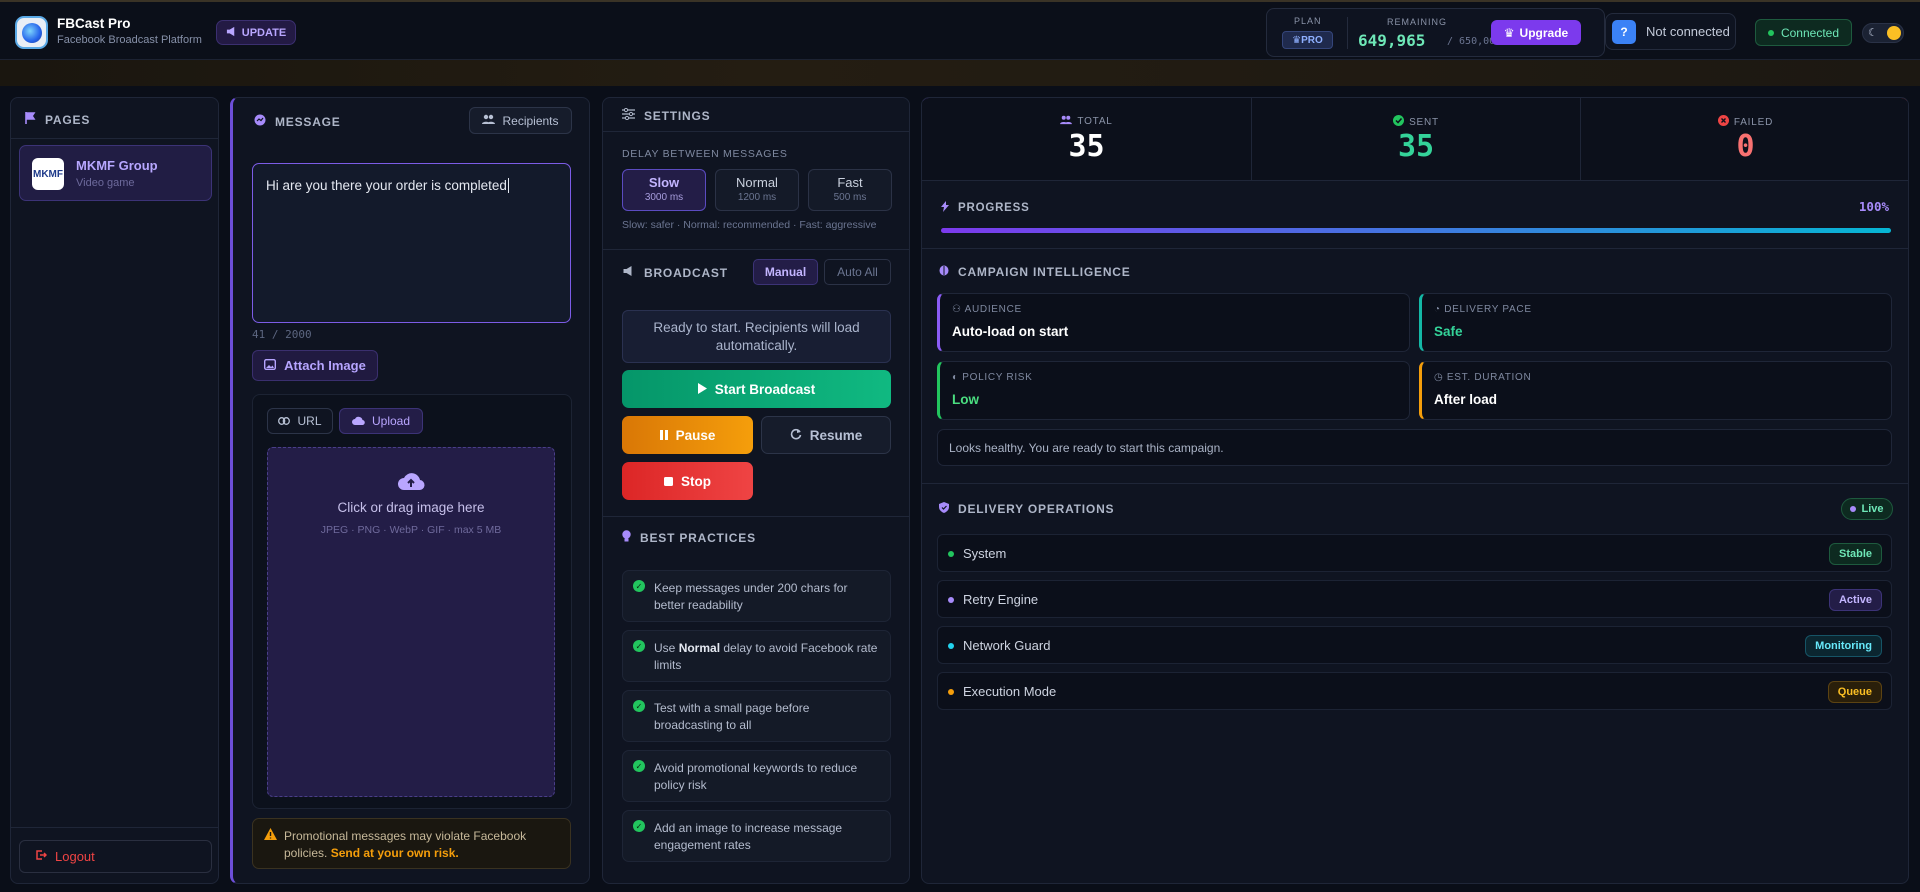  I want to click on recipients-label: Recipients, so click(530, 120).